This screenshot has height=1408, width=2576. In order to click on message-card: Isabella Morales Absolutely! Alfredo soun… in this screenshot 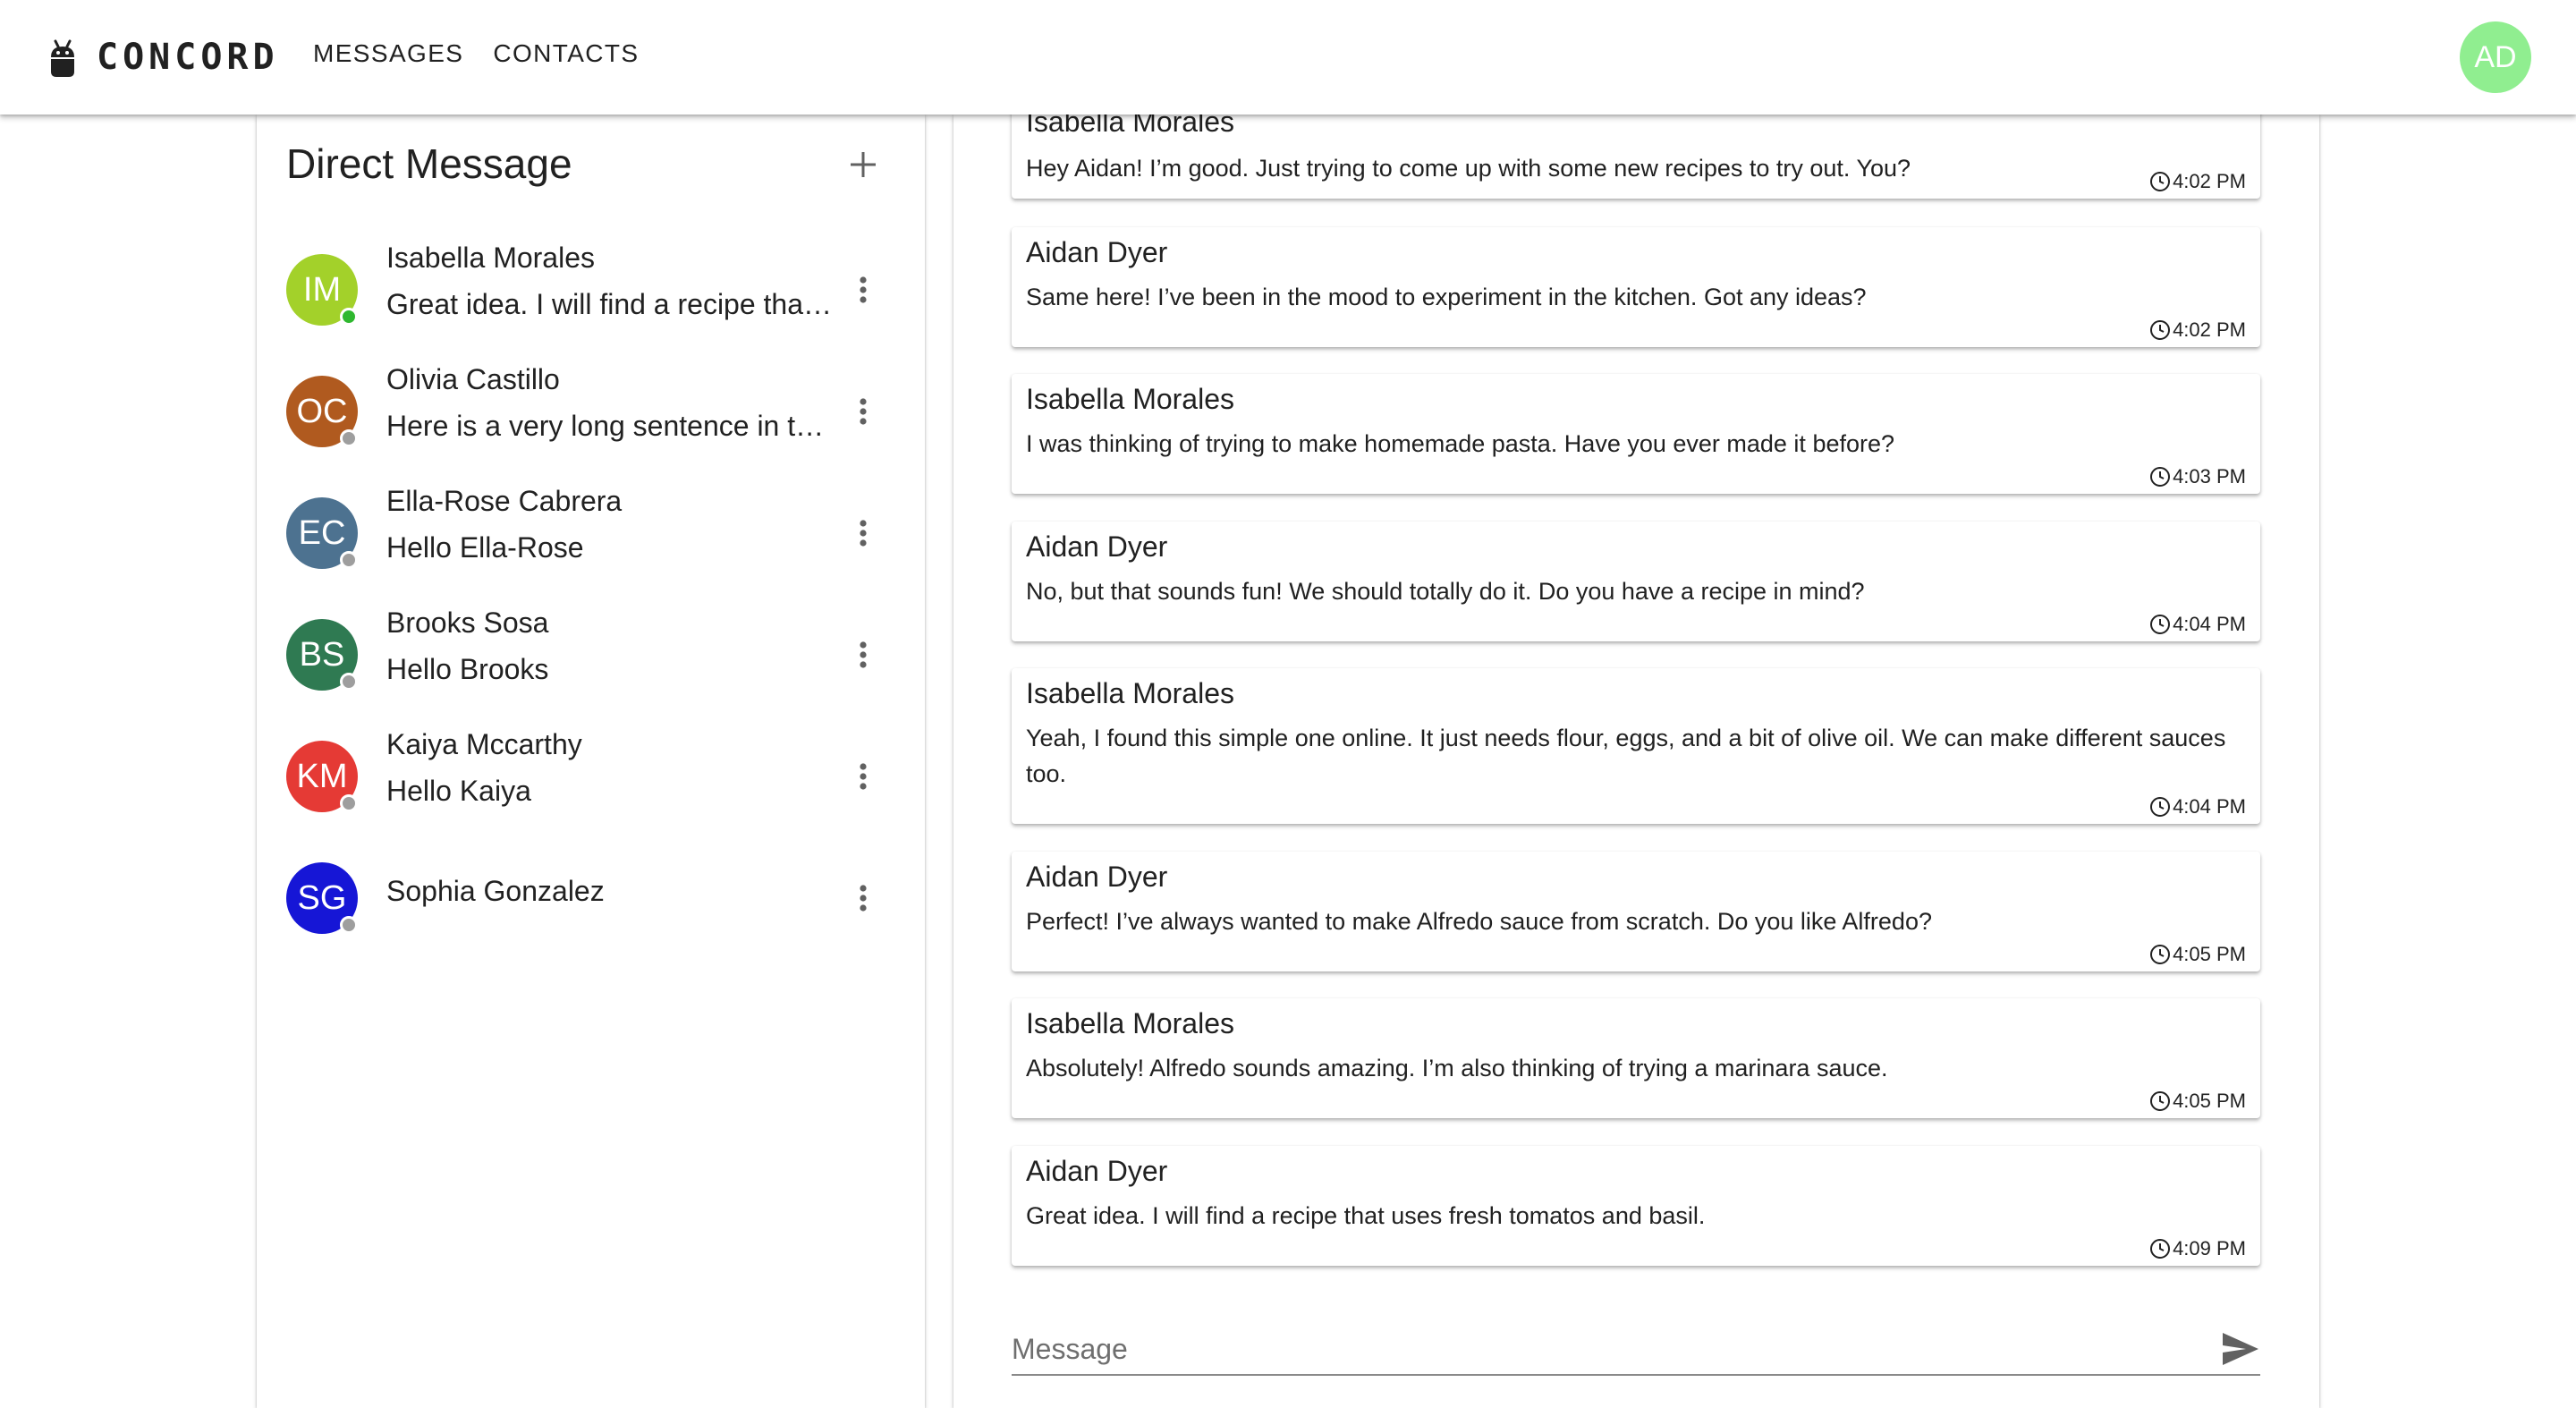, I will do `click(1636, 1058)`.